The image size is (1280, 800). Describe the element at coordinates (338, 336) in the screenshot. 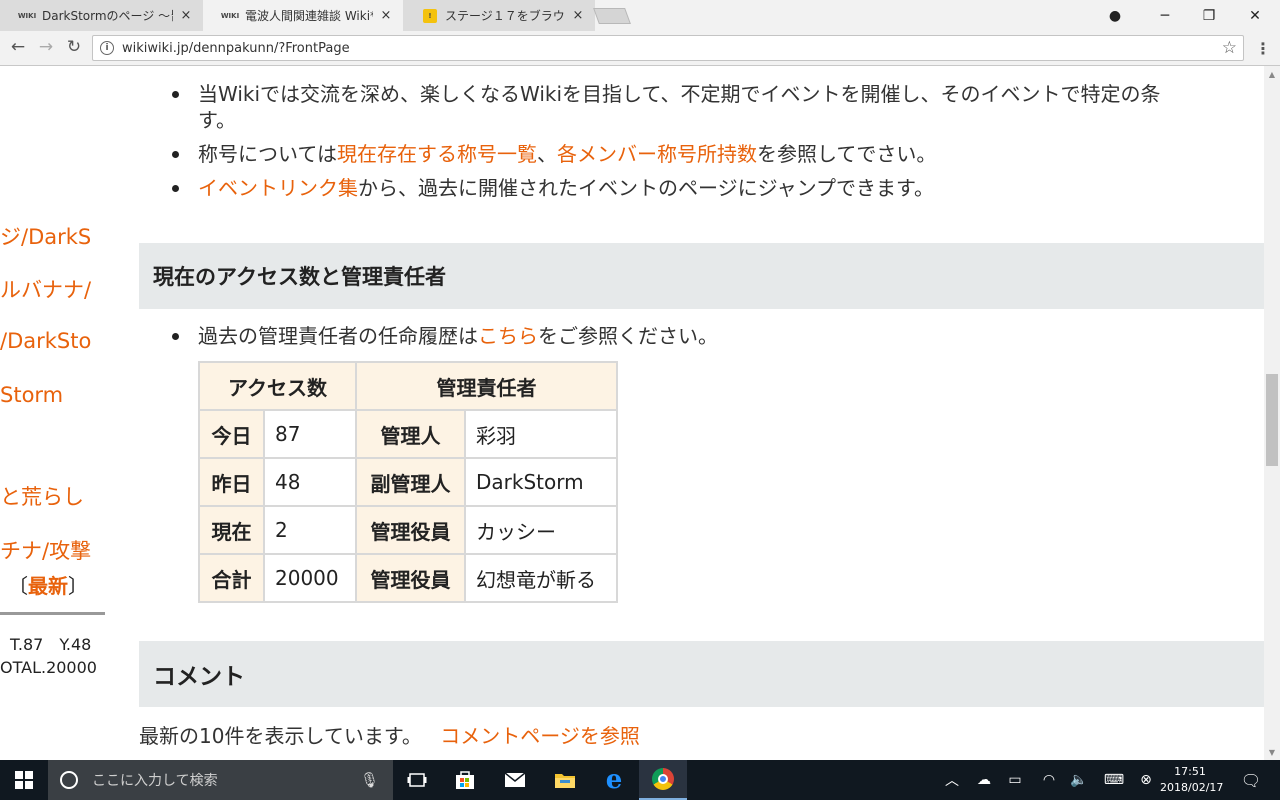

I see `bullet-text: 過去の管理責任者の任命履歴は` at that location.